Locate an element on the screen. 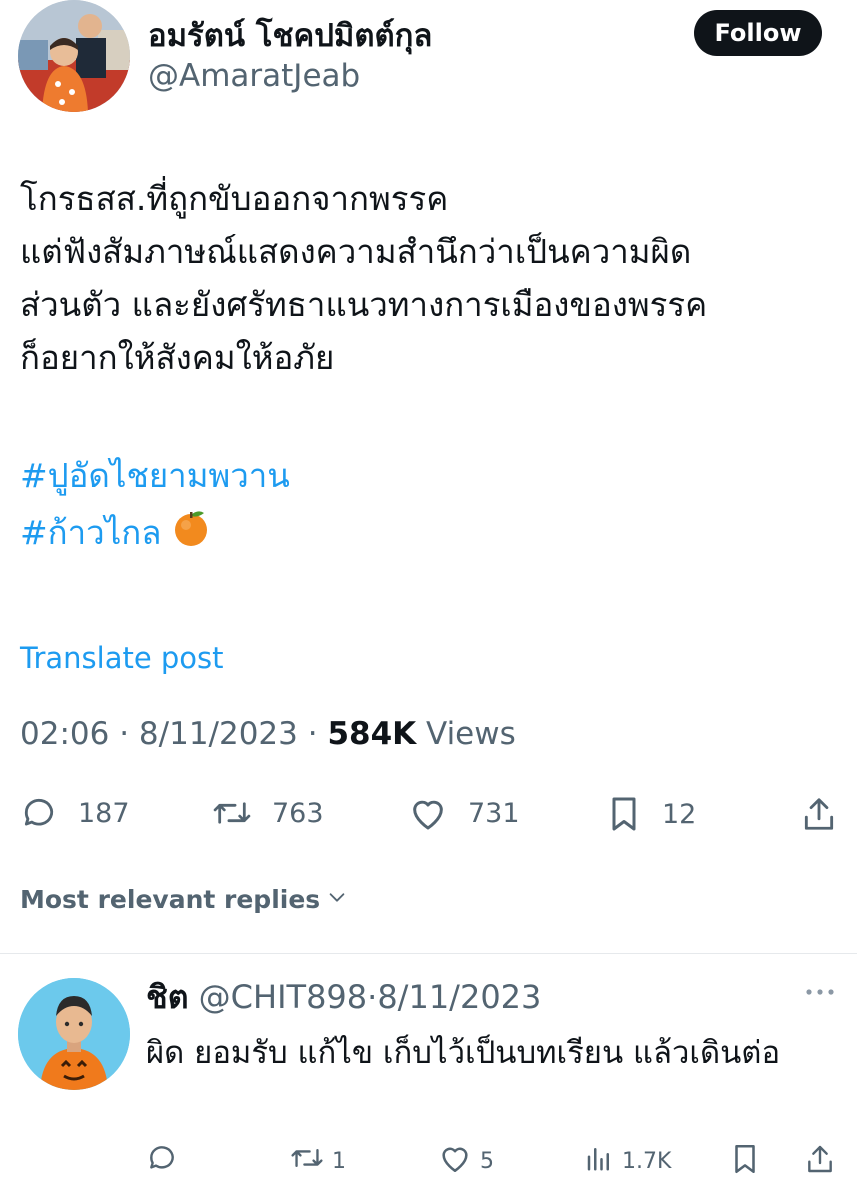 The width and height of the screenshot is (857, 1200). reply-views-count: 1.7K is located at coordinates (647, 1161).